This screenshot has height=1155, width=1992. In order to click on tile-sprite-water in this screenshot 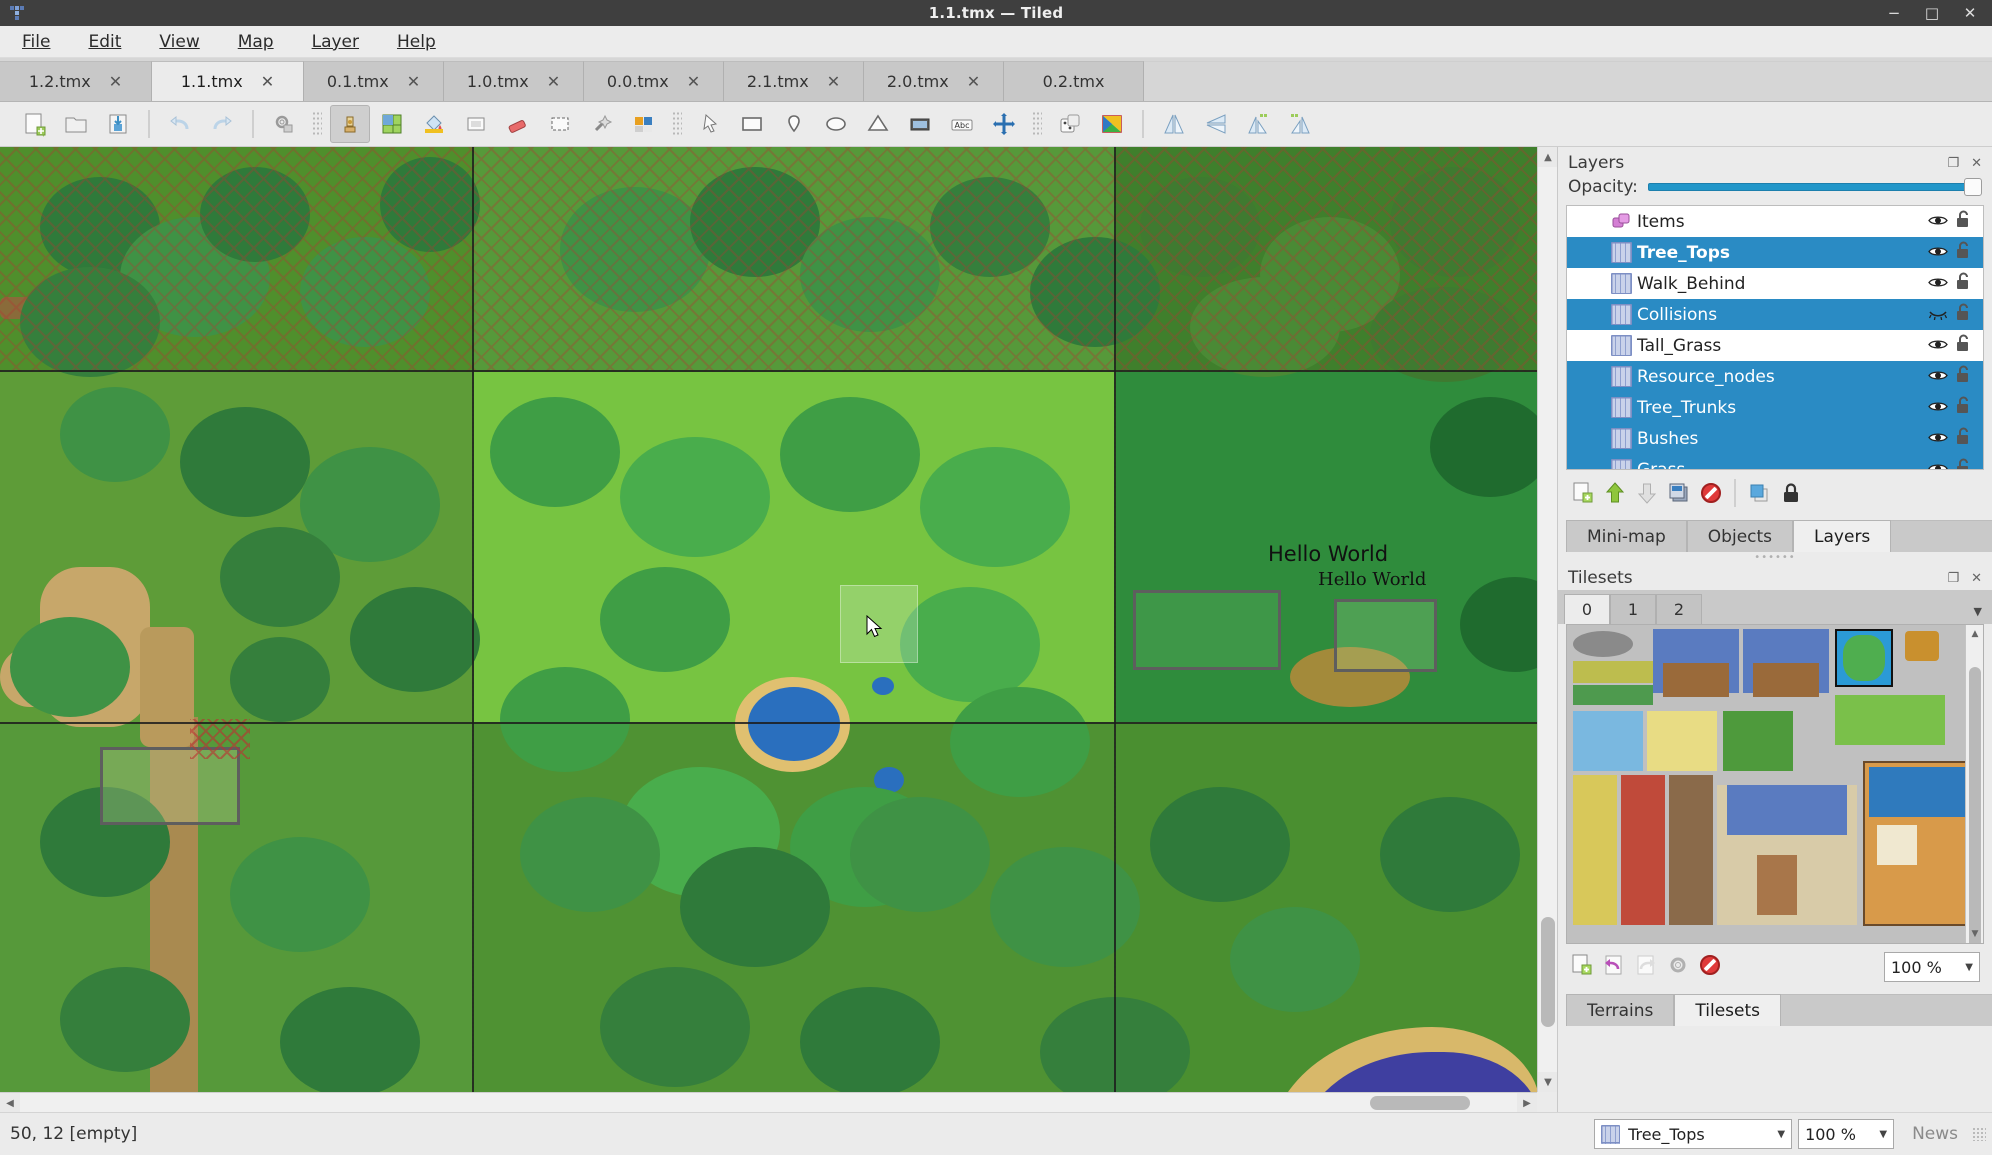, I will do `click(1608, 741)`.